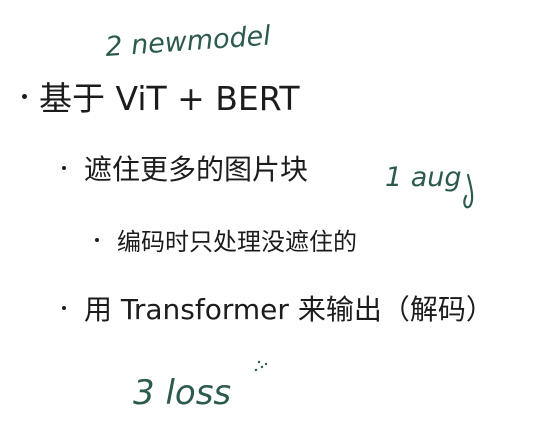 This screenshot has width=555, height=440. What do you see at coordinates (188, 41) in the screenshot?
I see `handwritten-note-newmodel: 2 newmodel` at bounding box center [188, 41].